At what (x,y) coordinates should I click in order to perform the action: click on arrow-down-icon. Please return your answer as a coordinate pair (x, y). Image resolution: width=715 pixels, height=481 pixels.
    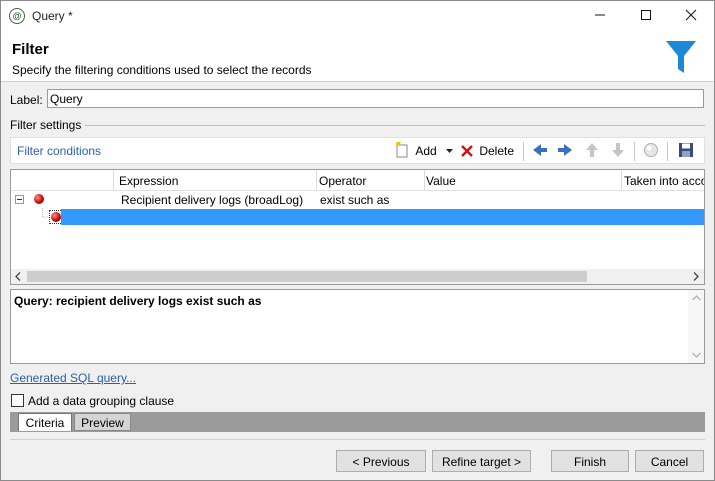
    Looking at the image, I should click on (618, 150).